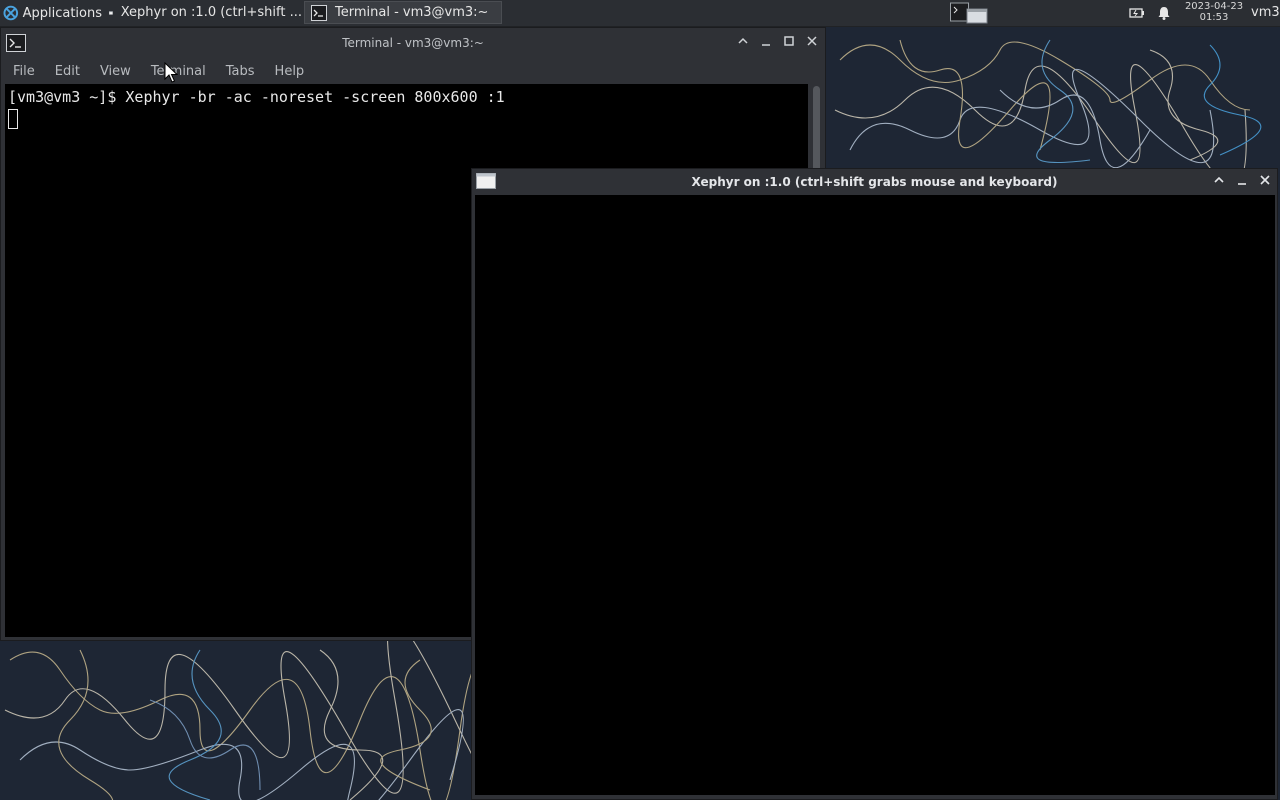  Describe the element at coordinates (1164, 13) in the screenshot. I see `notification-bell-icon` at that location.